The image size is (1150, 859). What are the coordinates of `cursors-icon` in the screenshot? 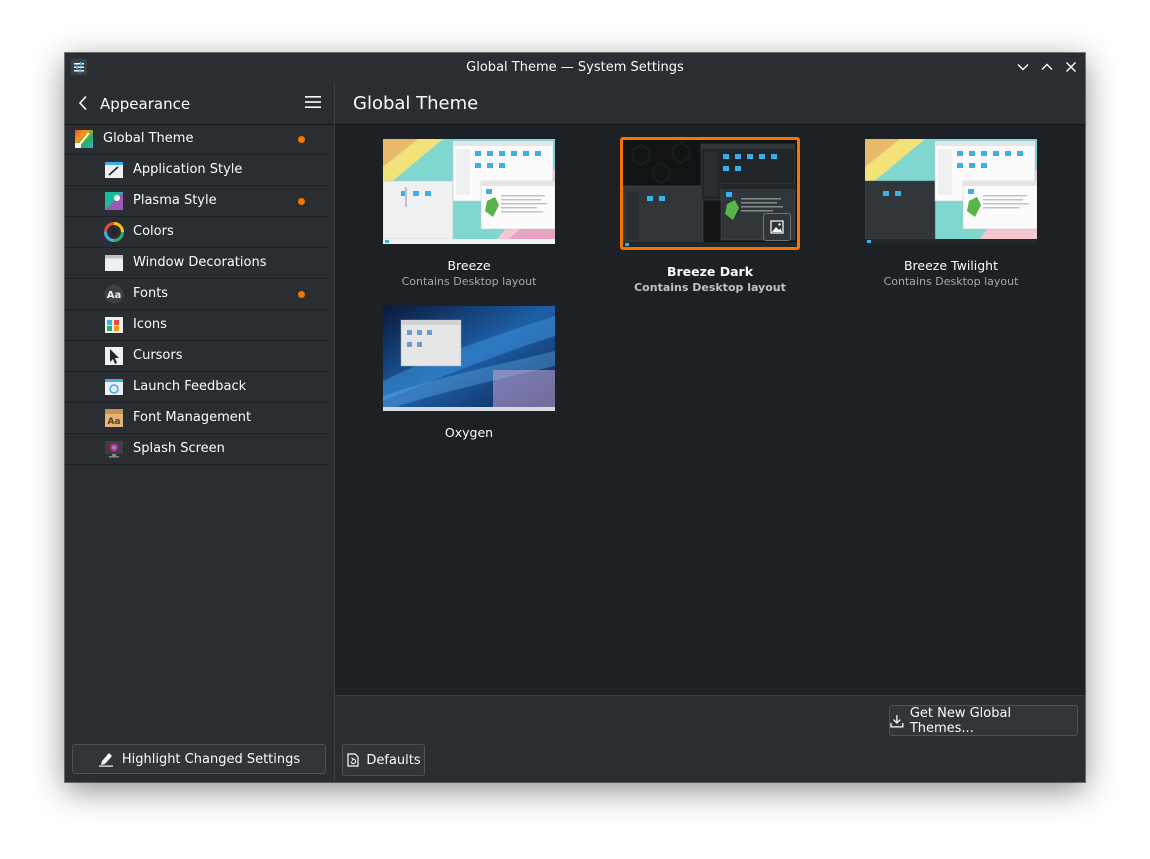 It's located at (114, 356).